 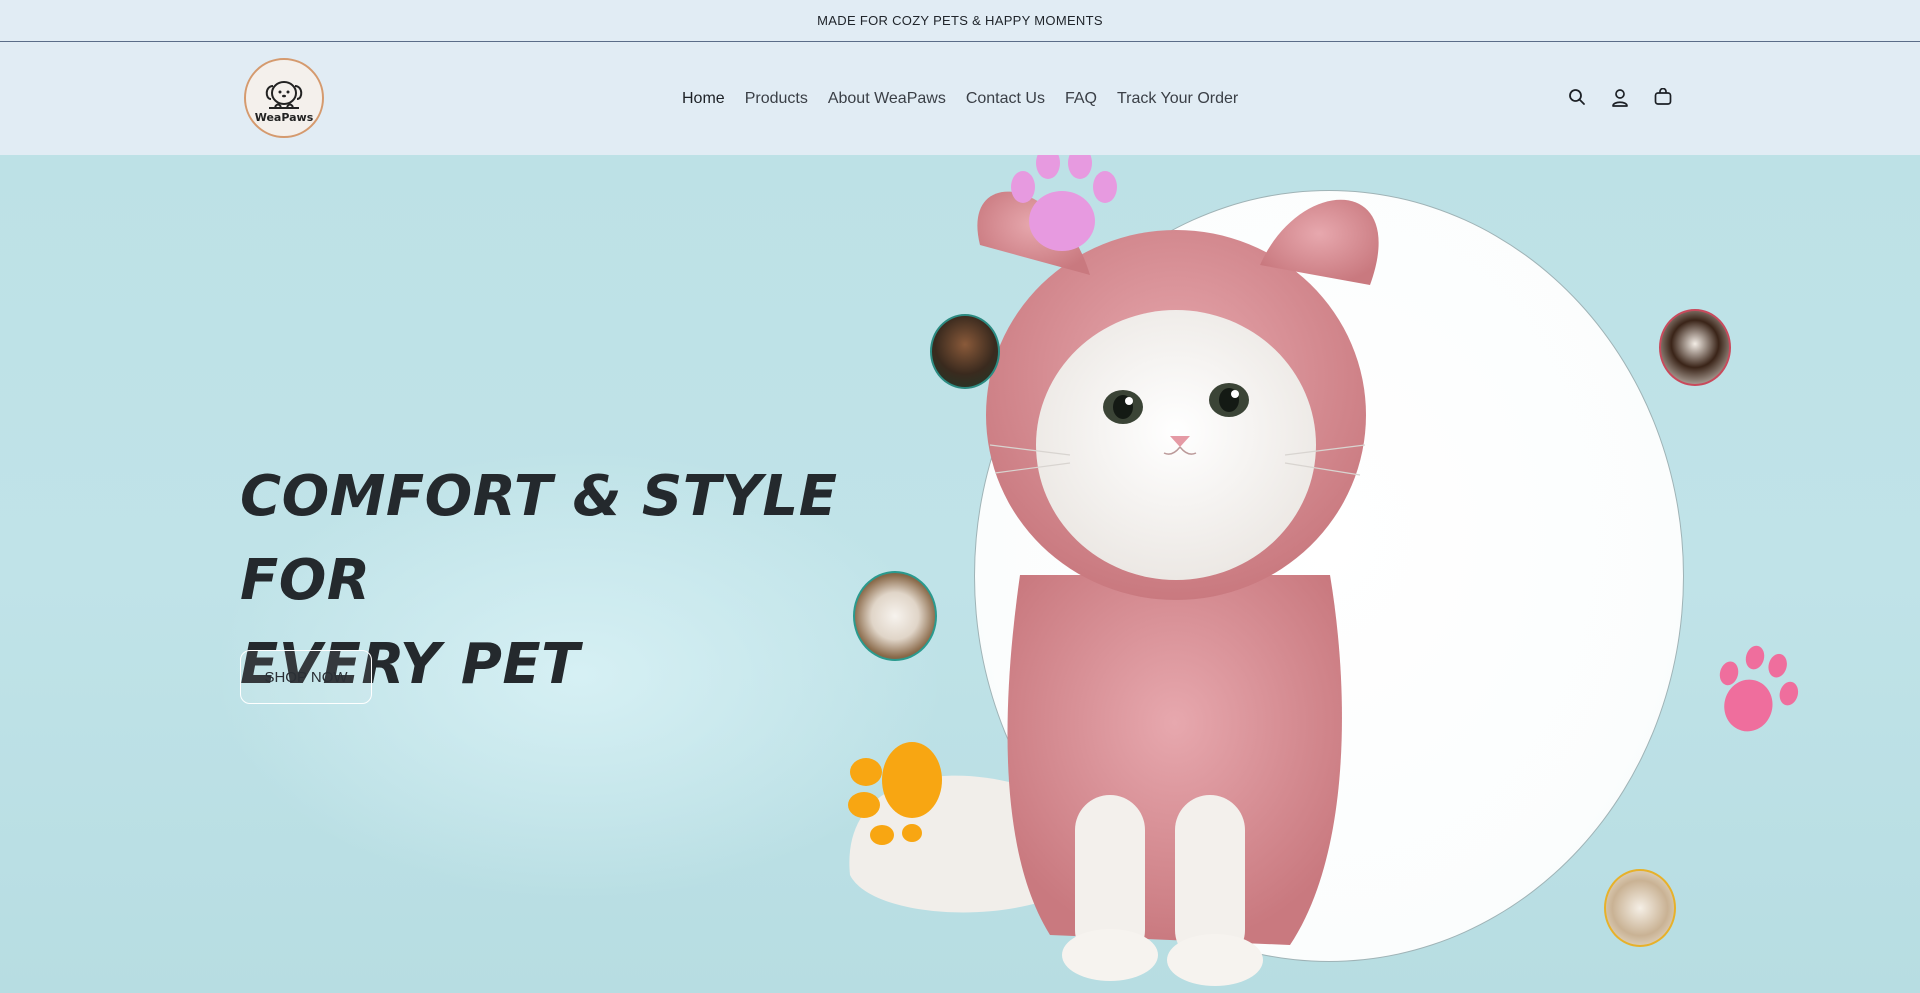 I want to click on account-icon, so click(x=1620, y=97).